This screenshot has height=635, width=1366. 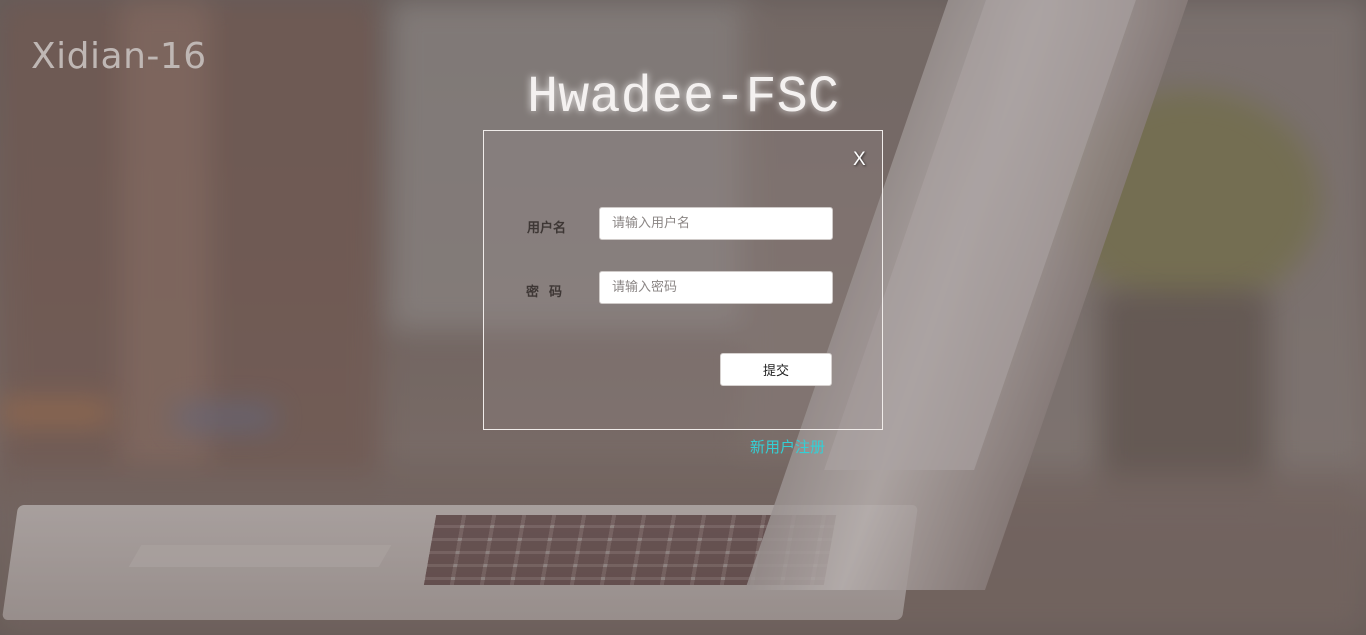 I want to click on username-input, so click(x=716, y=223).